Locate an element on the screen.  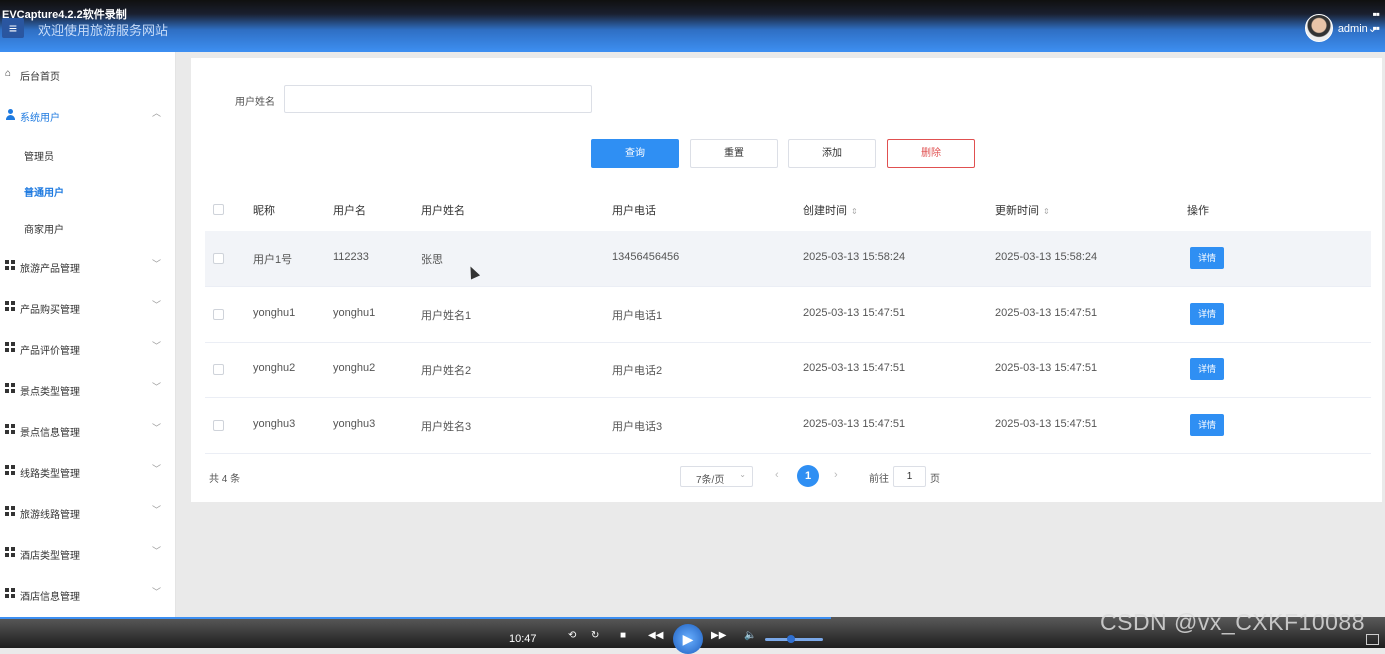
user-menu: admin⌄ is located at coordinates (1357, 28).